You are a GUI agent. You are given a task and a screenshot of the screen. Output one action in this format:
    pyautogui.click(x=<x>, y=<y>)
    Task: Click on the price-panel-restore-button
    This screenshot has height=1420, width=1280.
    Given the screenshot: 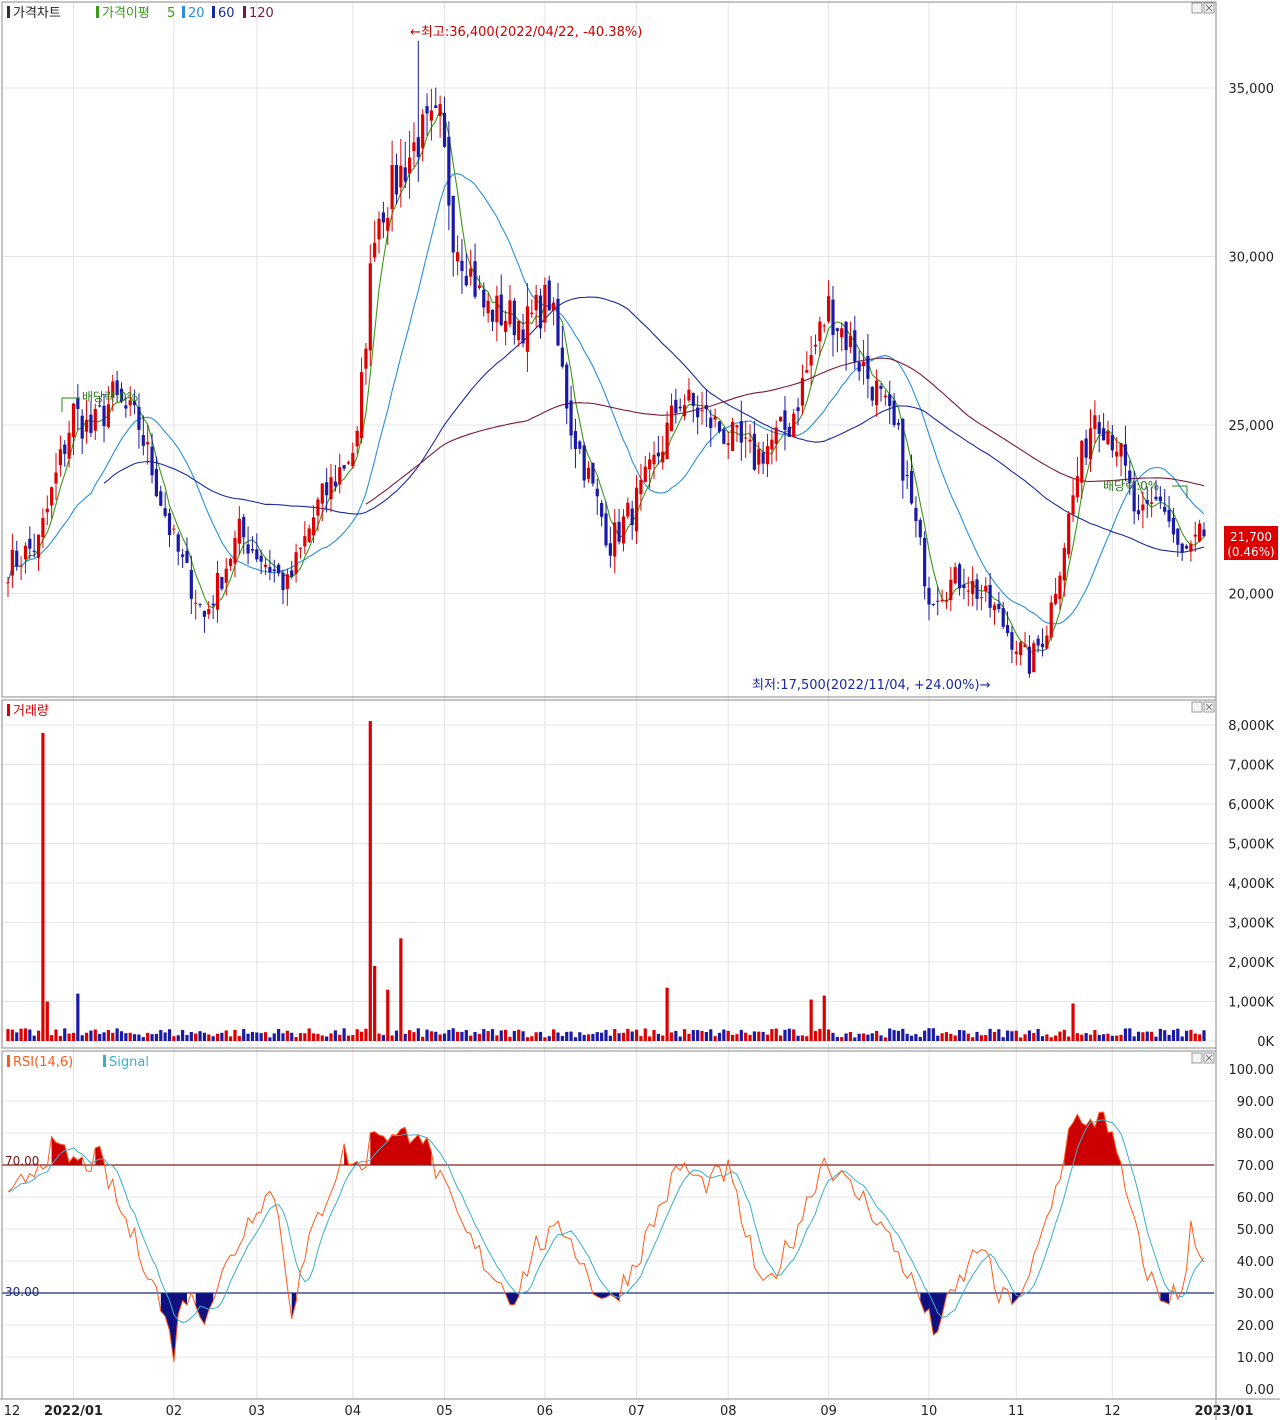 What is the action you would take?
    pyautogui.click(x=1197, y=8)
    